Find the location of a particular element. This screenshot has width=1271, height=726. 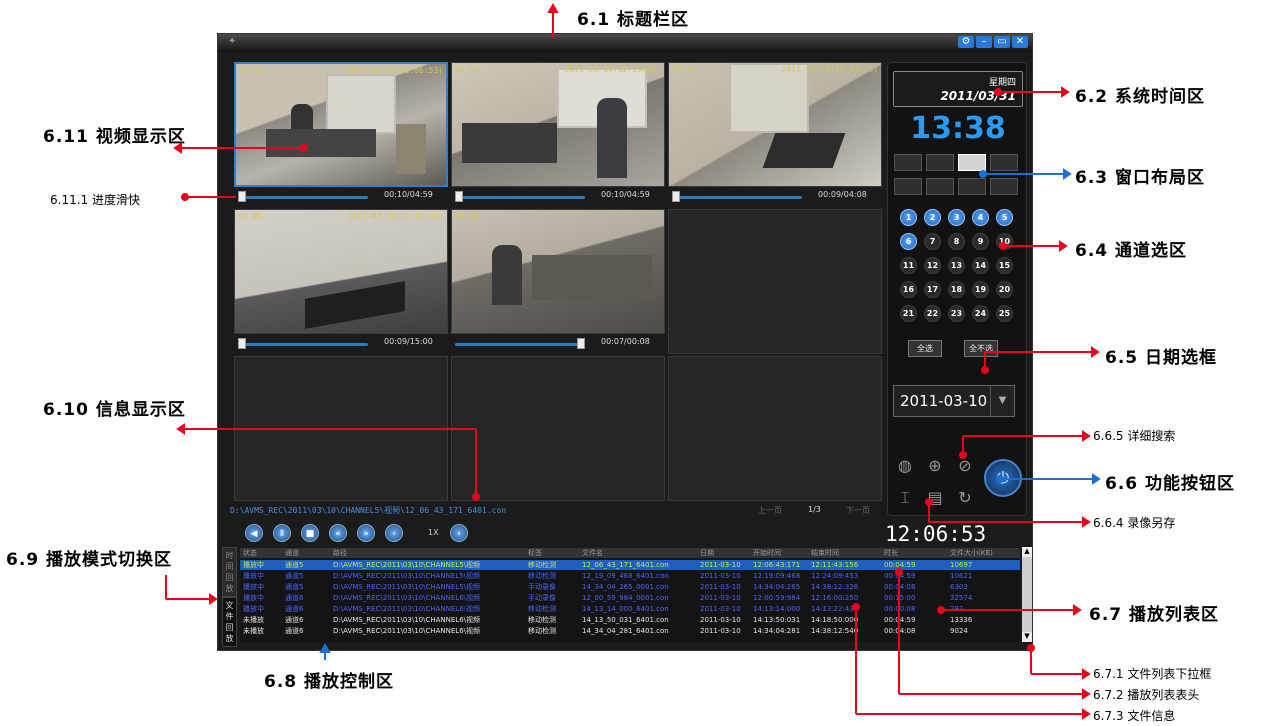

column-header: 结束时间 is located at coordinates (825, 553).